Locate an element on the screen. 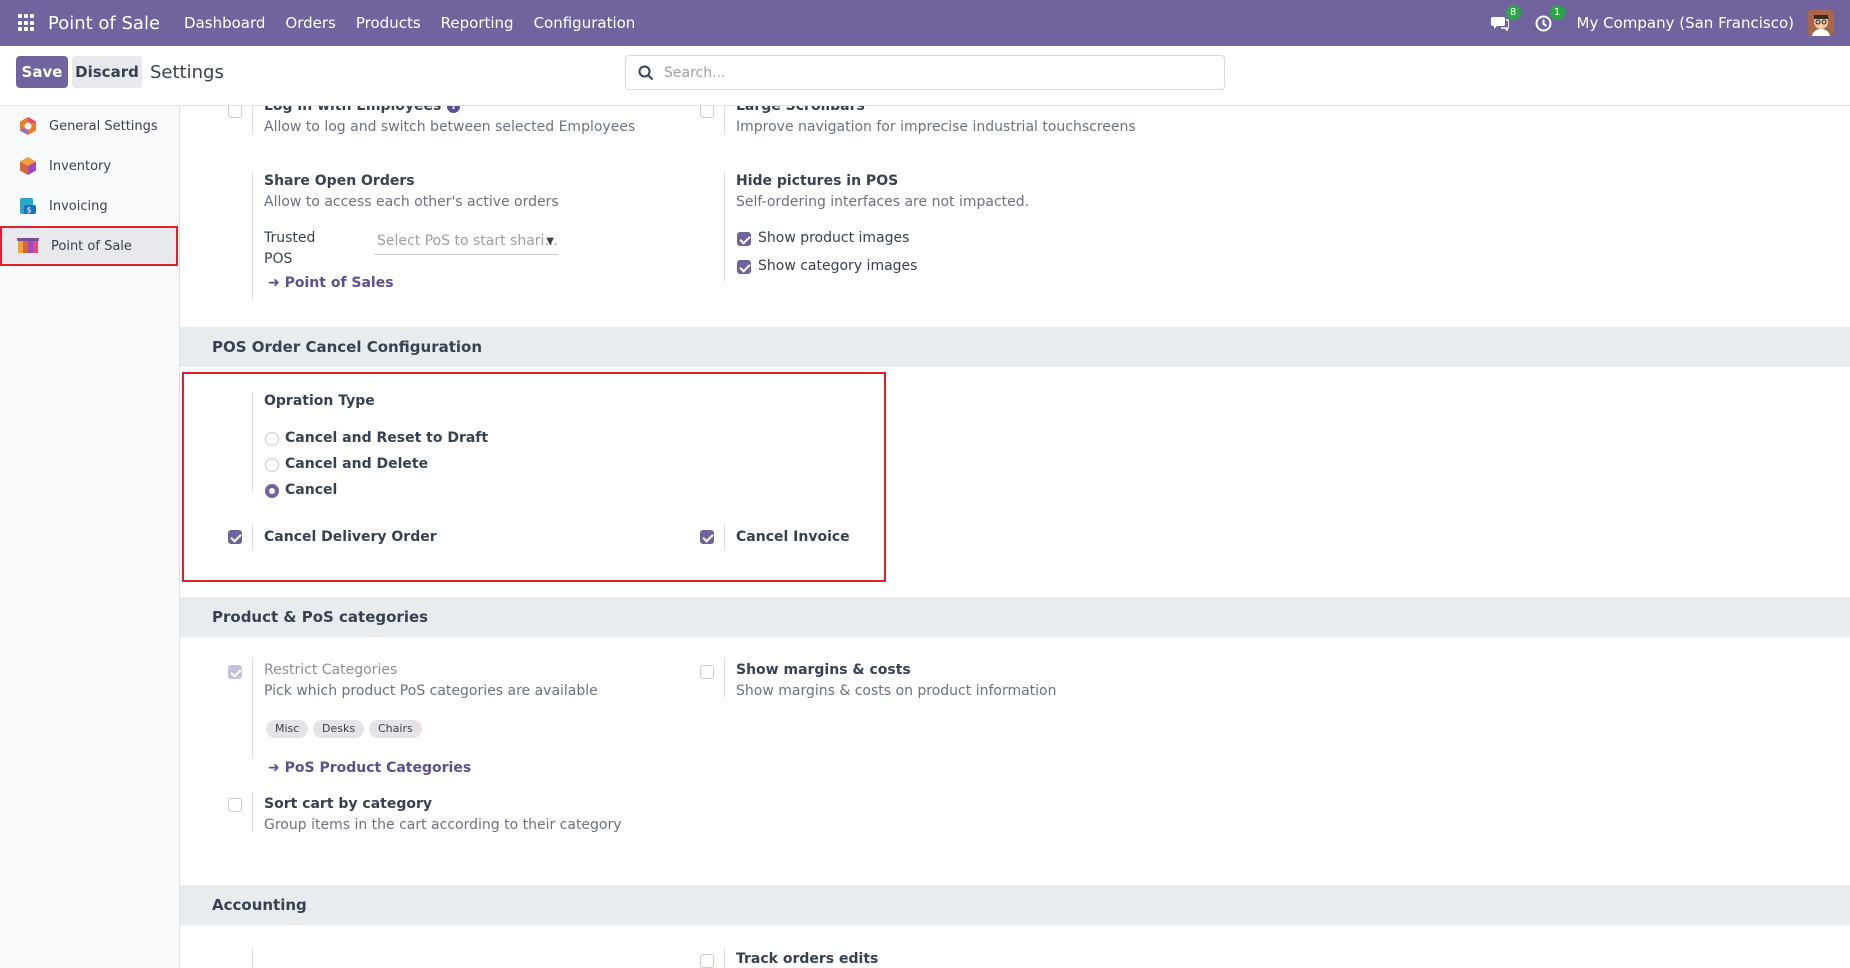 This screenshot has height=968, width=1850. app-brand: Point of Sale is located at coordinates (104, 23).